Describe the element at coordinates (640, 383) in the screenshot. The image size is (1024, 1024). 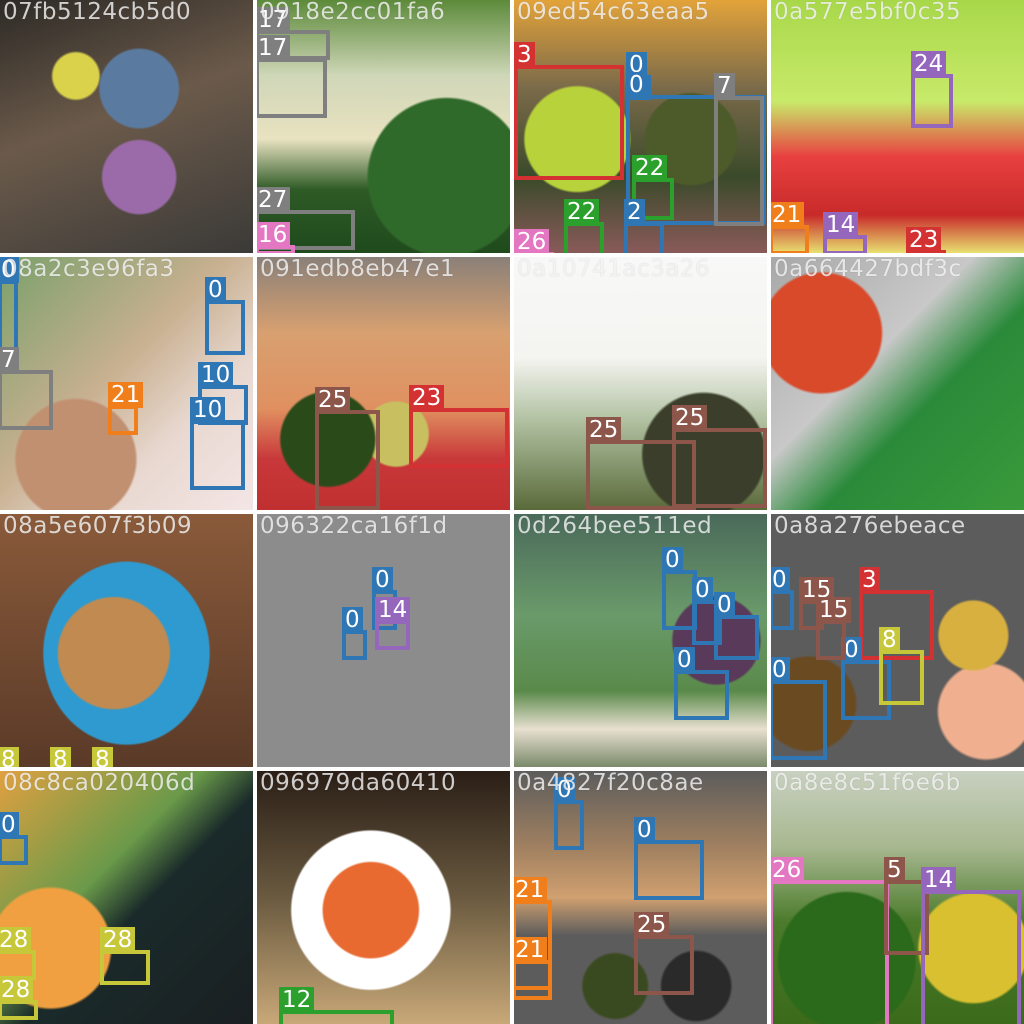
I see `tile-avocado-bag: 25 25 0a10741ac3a26` at that location.